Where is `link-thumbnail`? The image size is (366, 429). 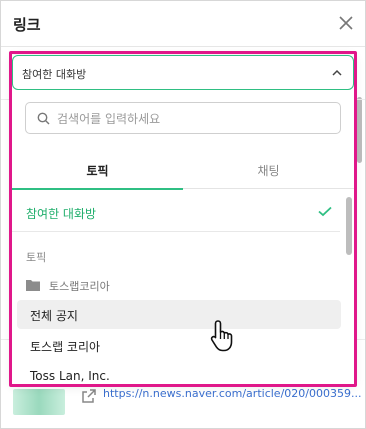 link-thumbnail is located at coordinates (39, 402).